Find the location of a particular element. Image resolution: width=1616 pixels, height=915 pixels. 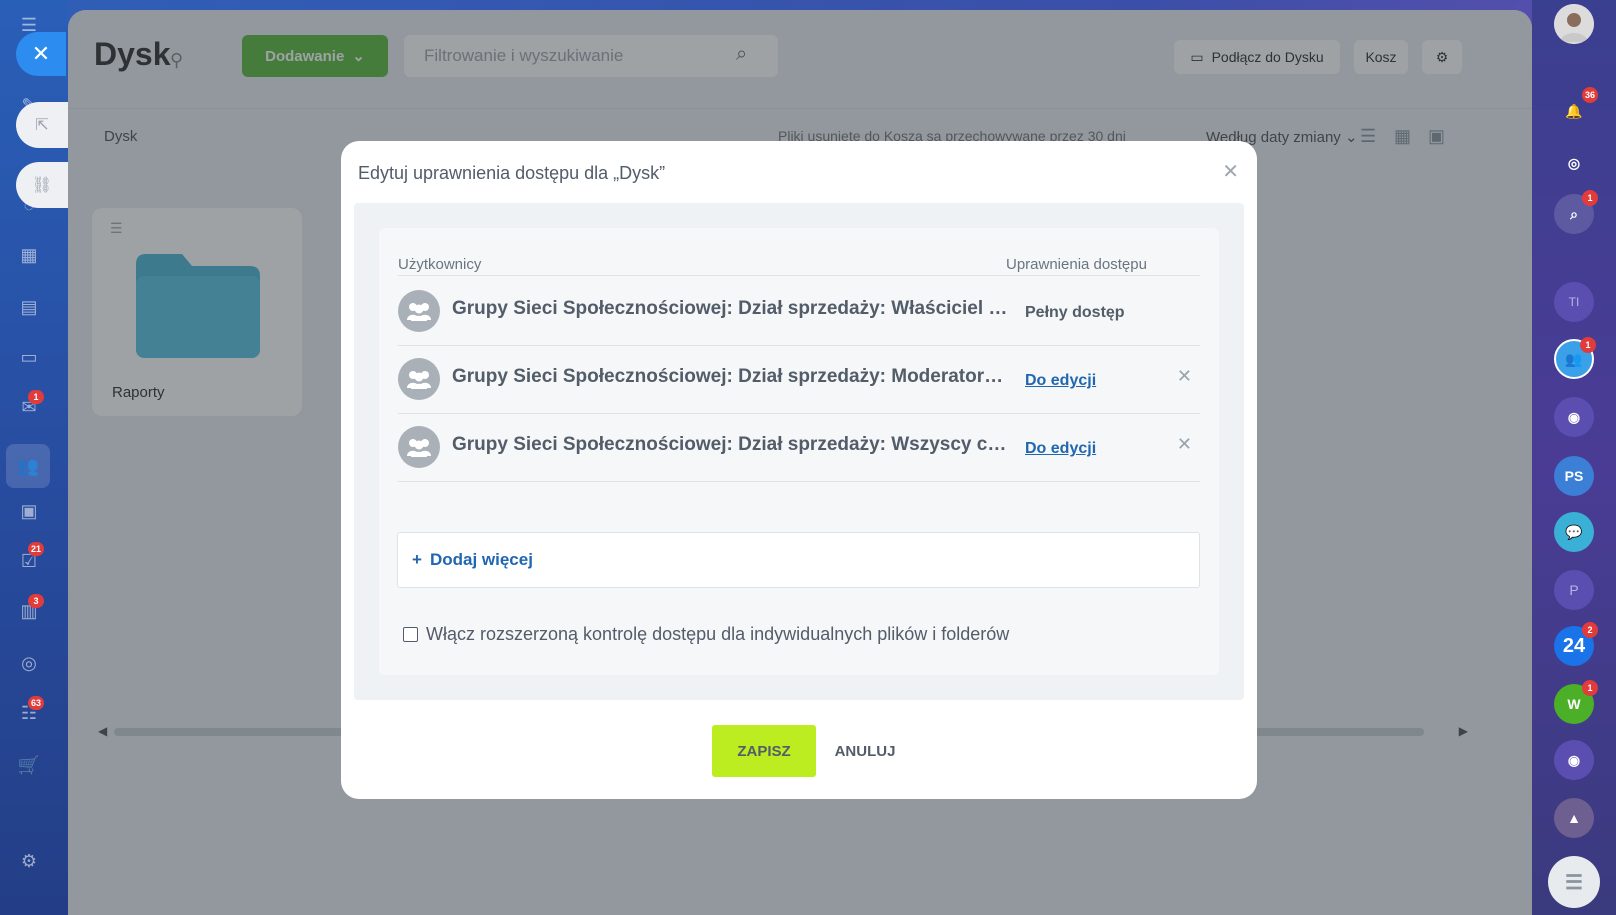

extended-control-checkbox is located at coordinates (410, 634).